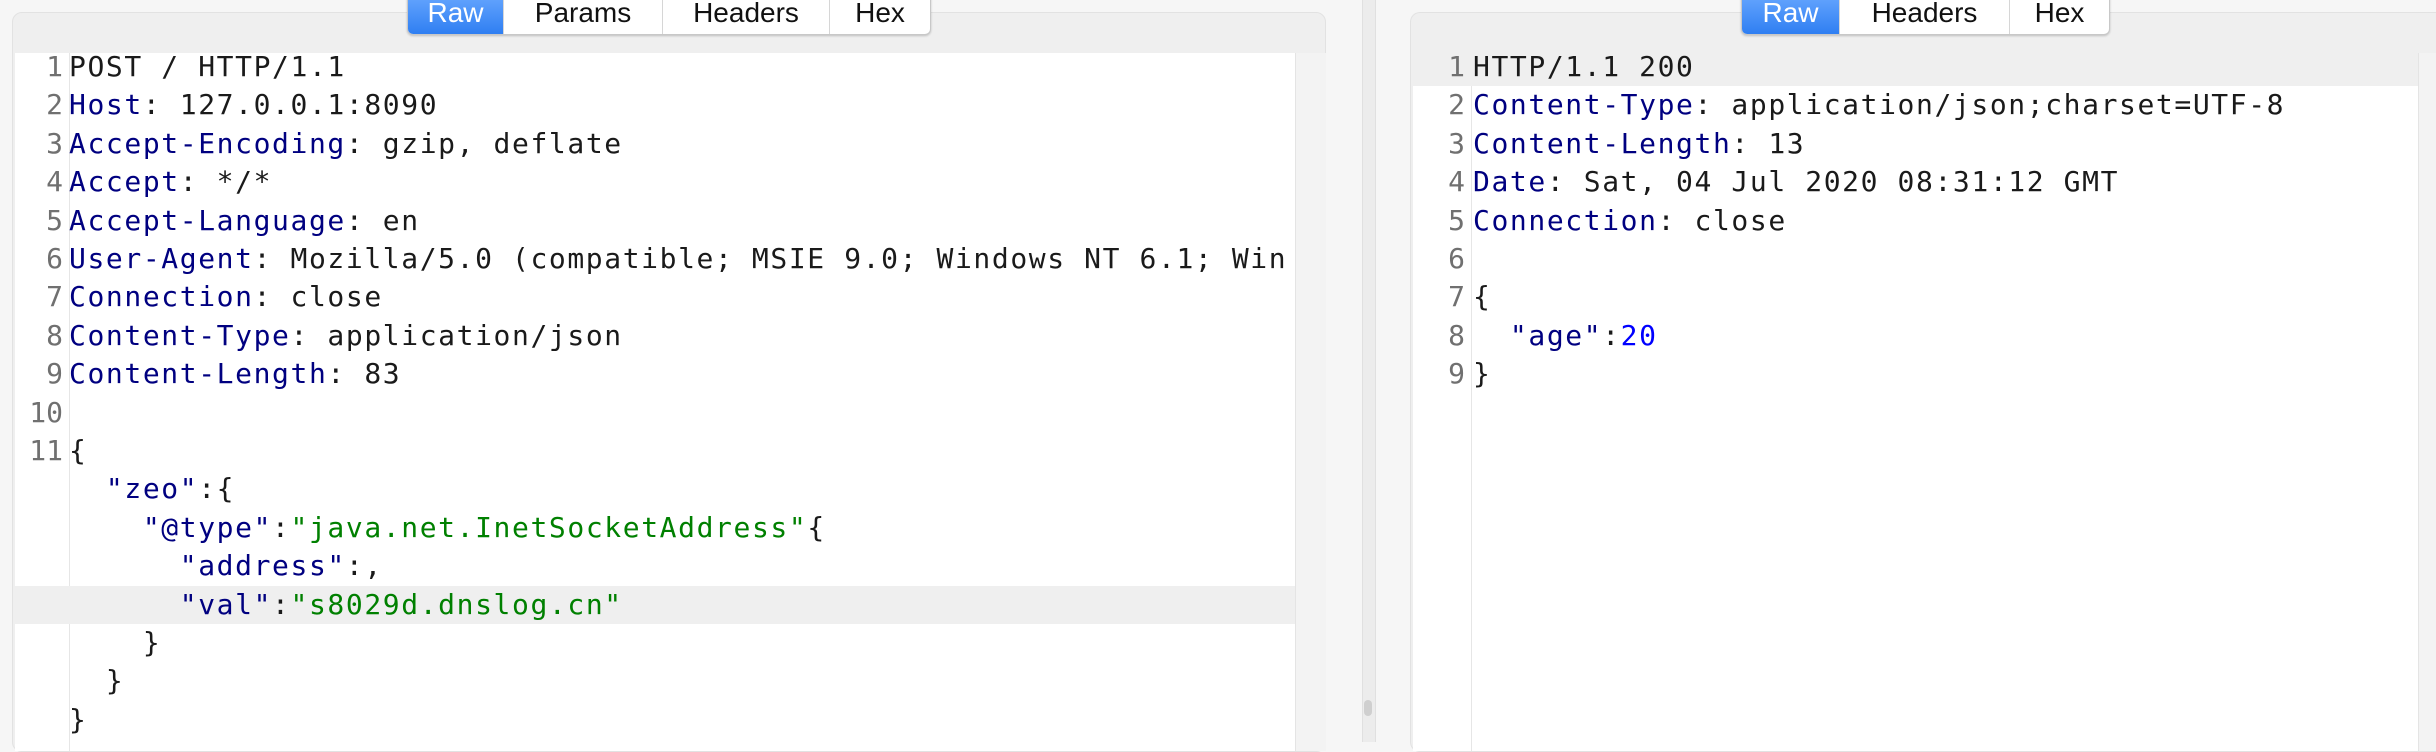 The height and width of the screenshot is (752, 2436). I want to click on code-line: 2 Host: 127.0.0.1:8090, so click(655, 105).